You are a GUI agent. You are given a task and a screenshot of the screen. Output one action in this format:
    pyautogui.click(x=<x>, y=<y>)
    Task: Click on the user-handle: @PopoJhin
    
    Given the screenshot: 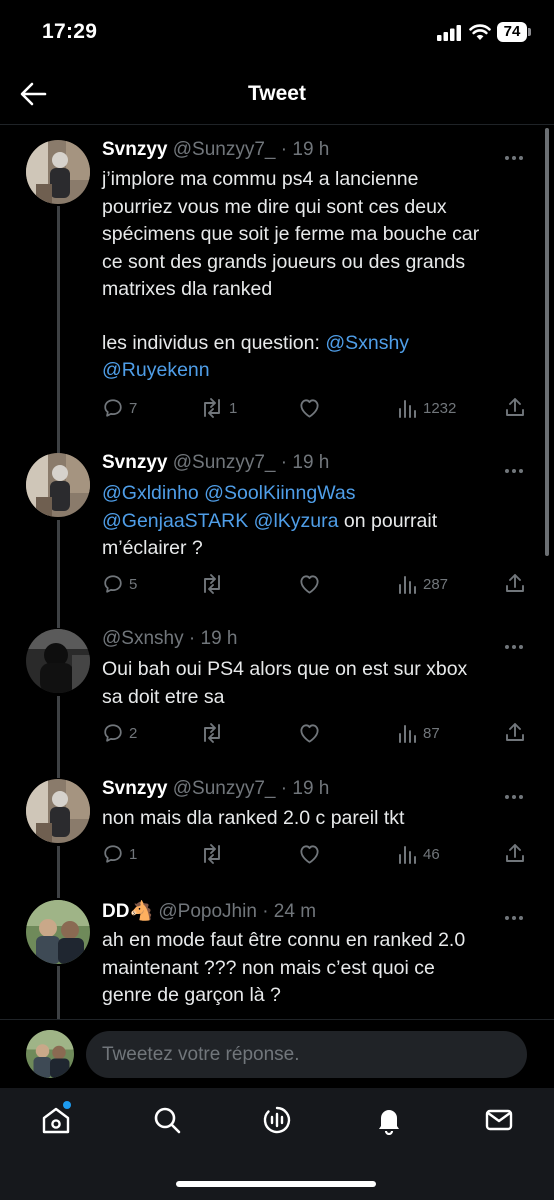 What is the action you would take?
    pyautogui.click(x=207, y=911)
    